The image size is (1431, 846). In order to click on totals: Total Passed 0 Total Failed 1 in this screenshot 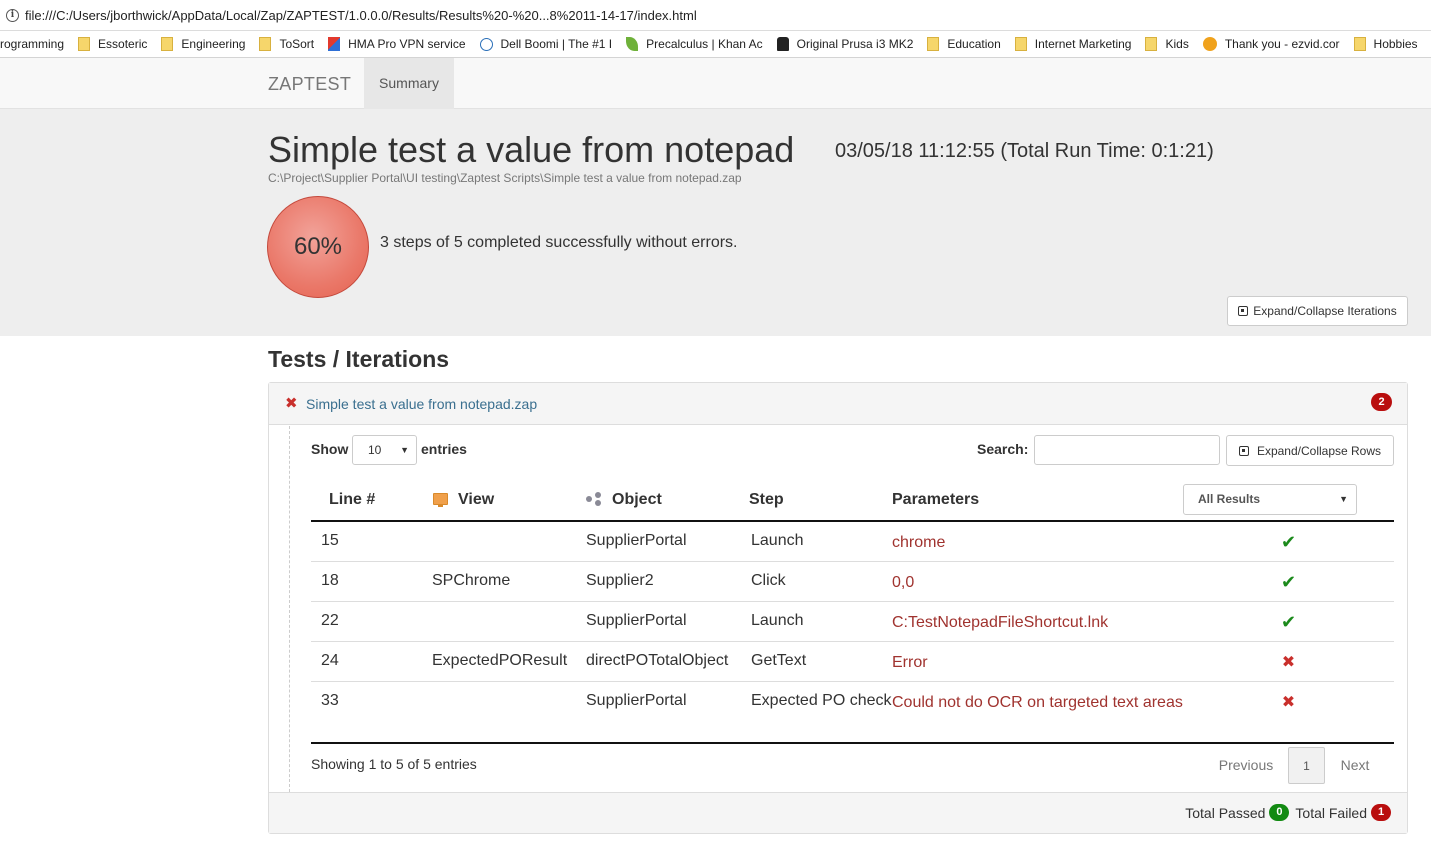, I will do `click(1288, 812)`.